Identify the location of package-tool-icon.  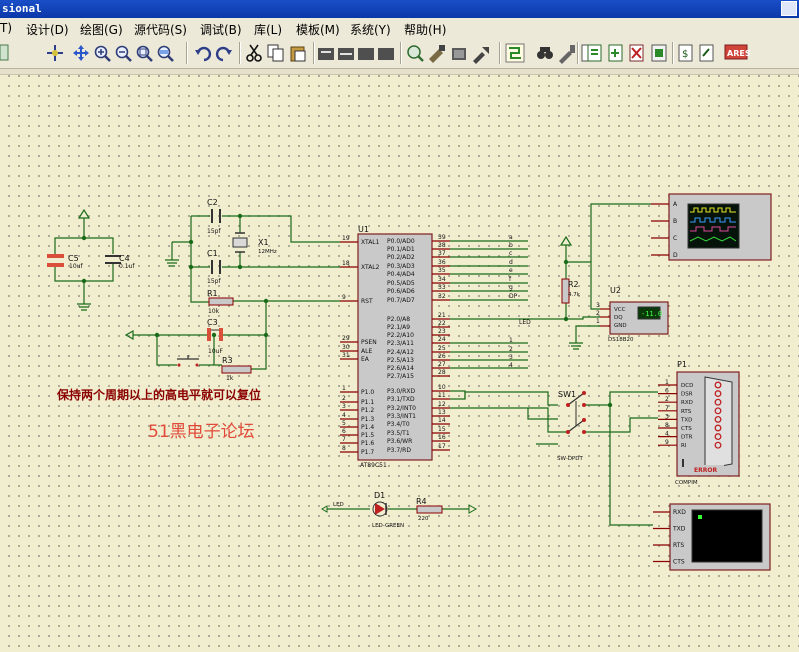
(459, 54).